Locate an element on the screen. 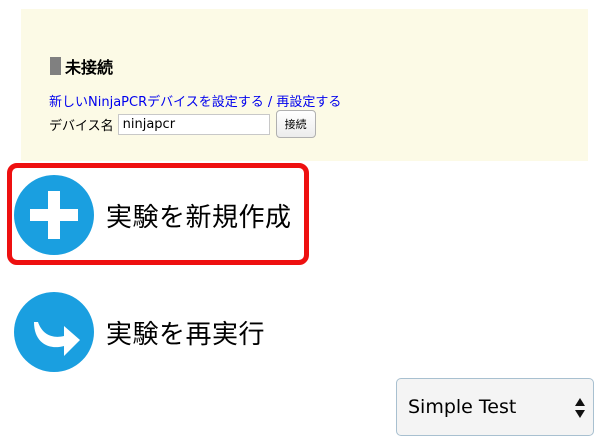  new-experiment-label: 実験を新規作成 is located at coordinates (199, 217).